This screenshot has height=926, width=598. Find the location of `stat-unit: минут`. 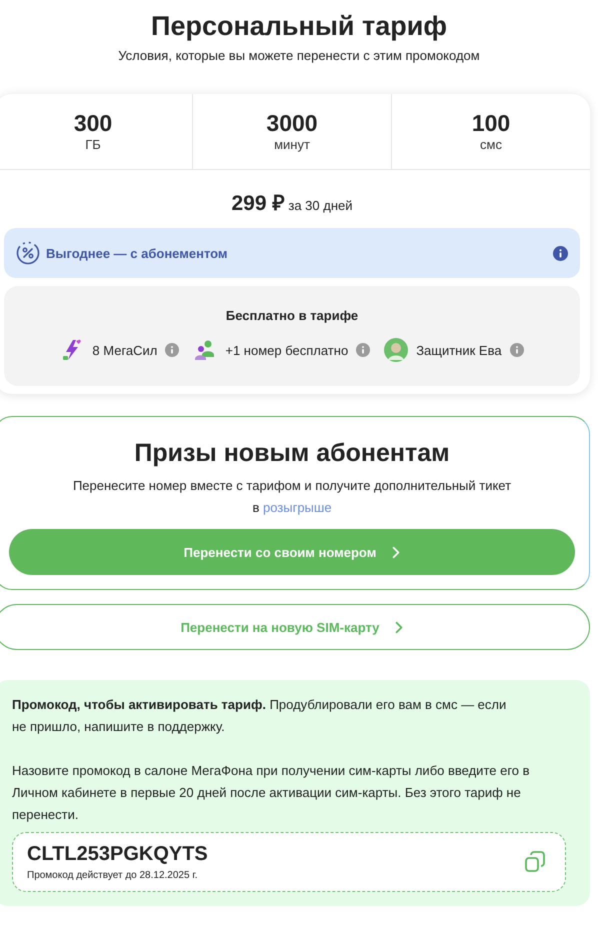

stat-unit: минут is located at coordinates (292, 145).